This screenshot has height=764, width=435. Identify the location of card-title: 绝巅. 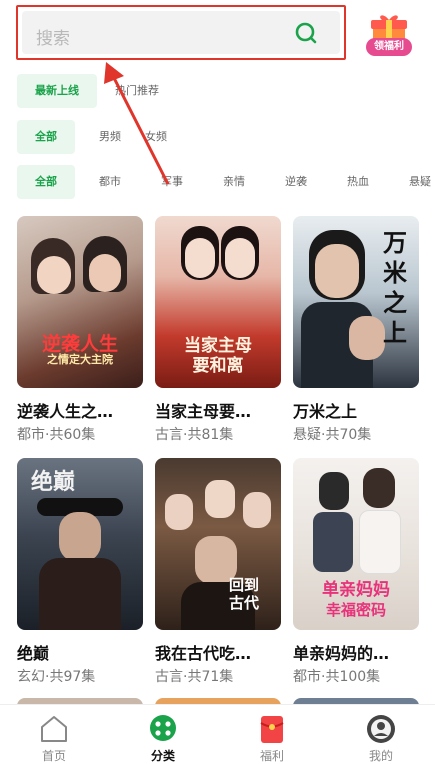
(80, 652).